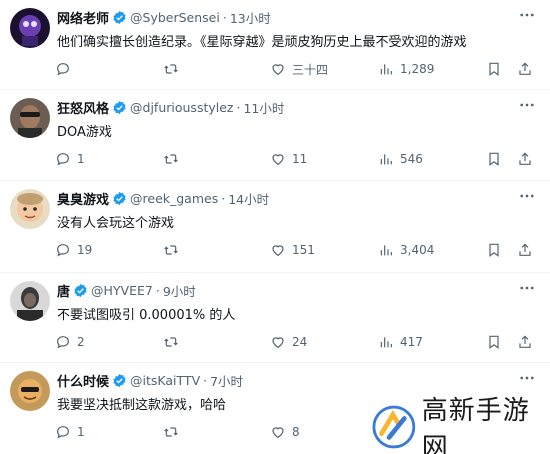  I want to click on author-handle: @reek_games, so click(174, 198).